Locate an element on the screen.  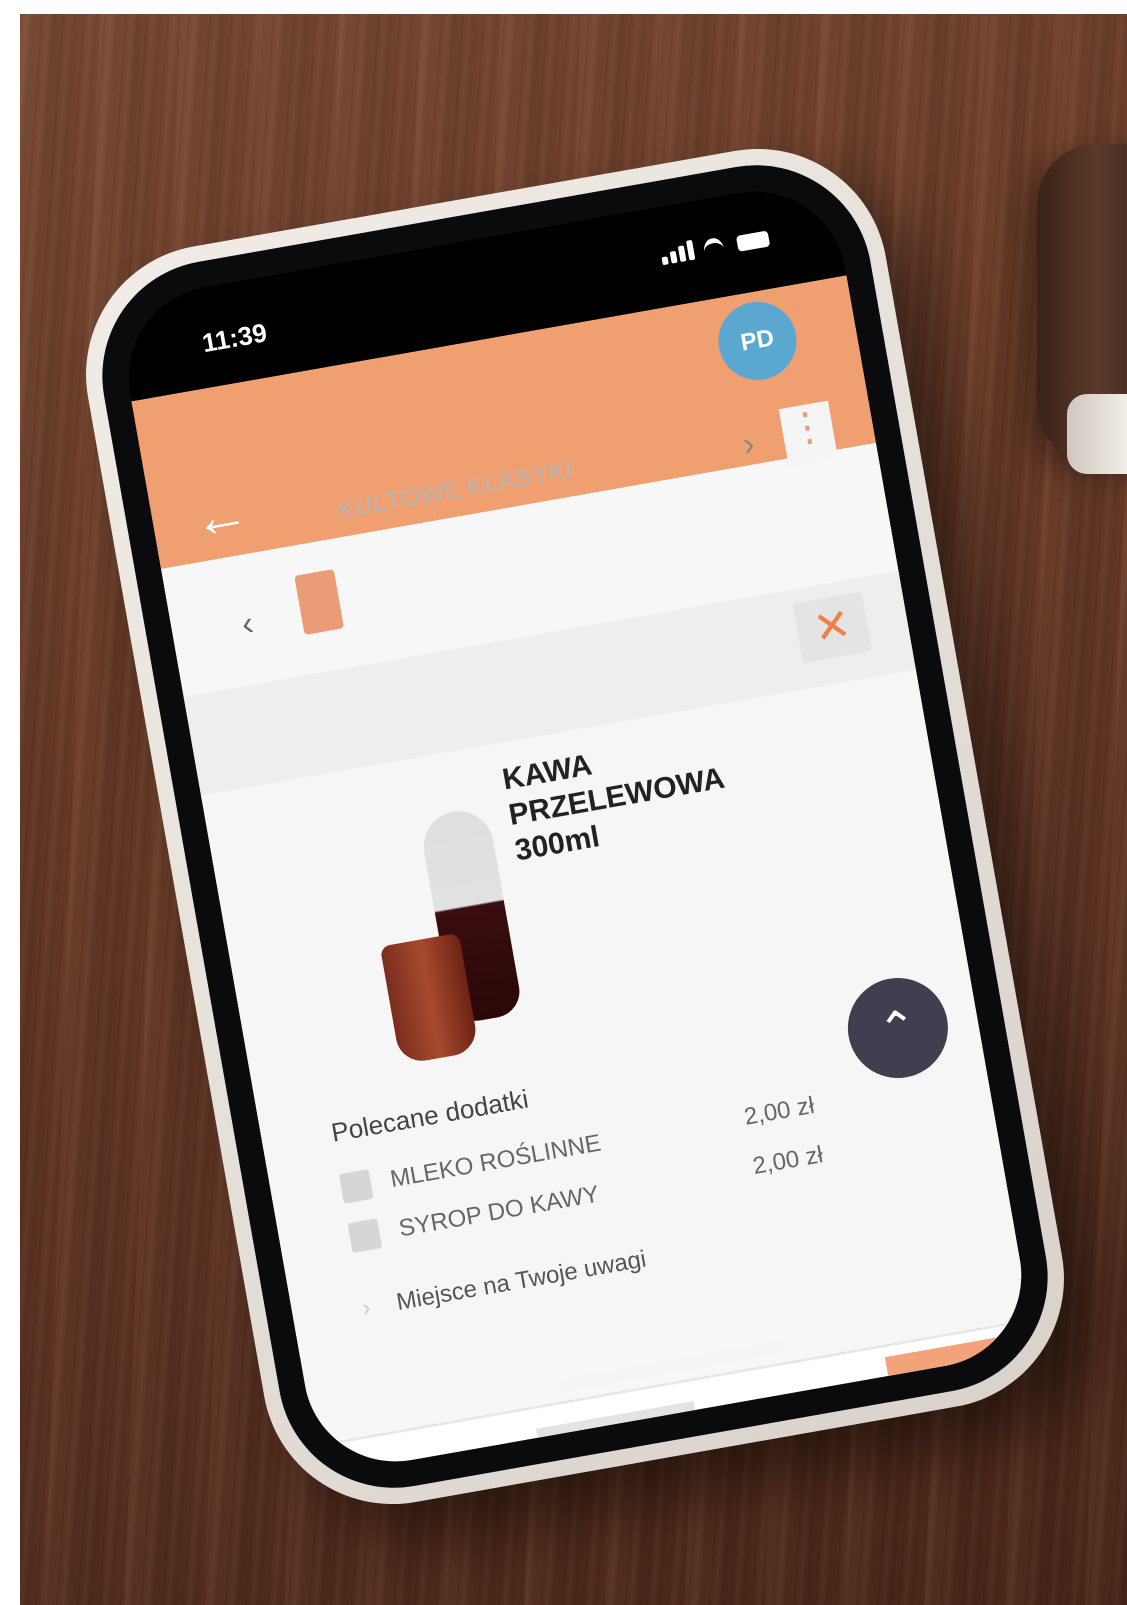
chevron-left-icon: ‹ is located at coordinates (248, 624).